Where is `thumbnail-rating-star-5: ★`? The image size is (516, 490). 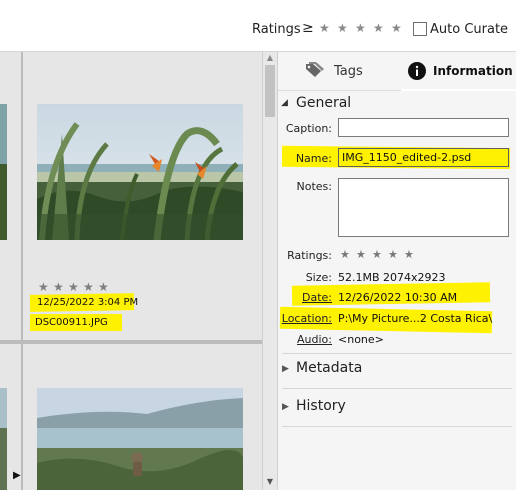
thumbnail-rating-star-5: ★ is located at coordinates (103, 287).